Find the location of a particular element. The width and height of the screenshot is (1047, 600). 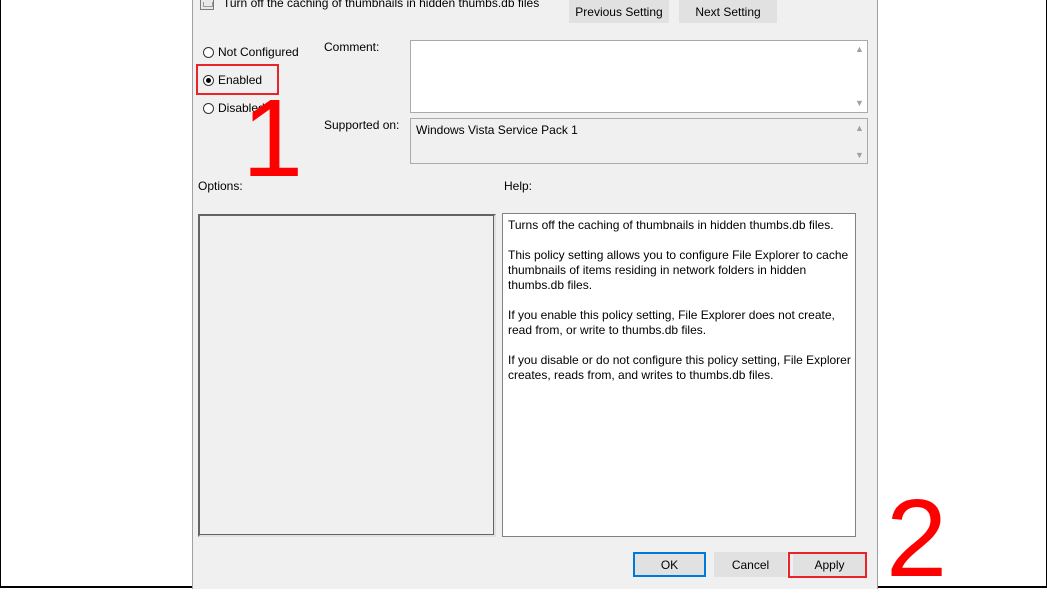

comment-input: ▲ ▼ is located at coordinates (639, 76).